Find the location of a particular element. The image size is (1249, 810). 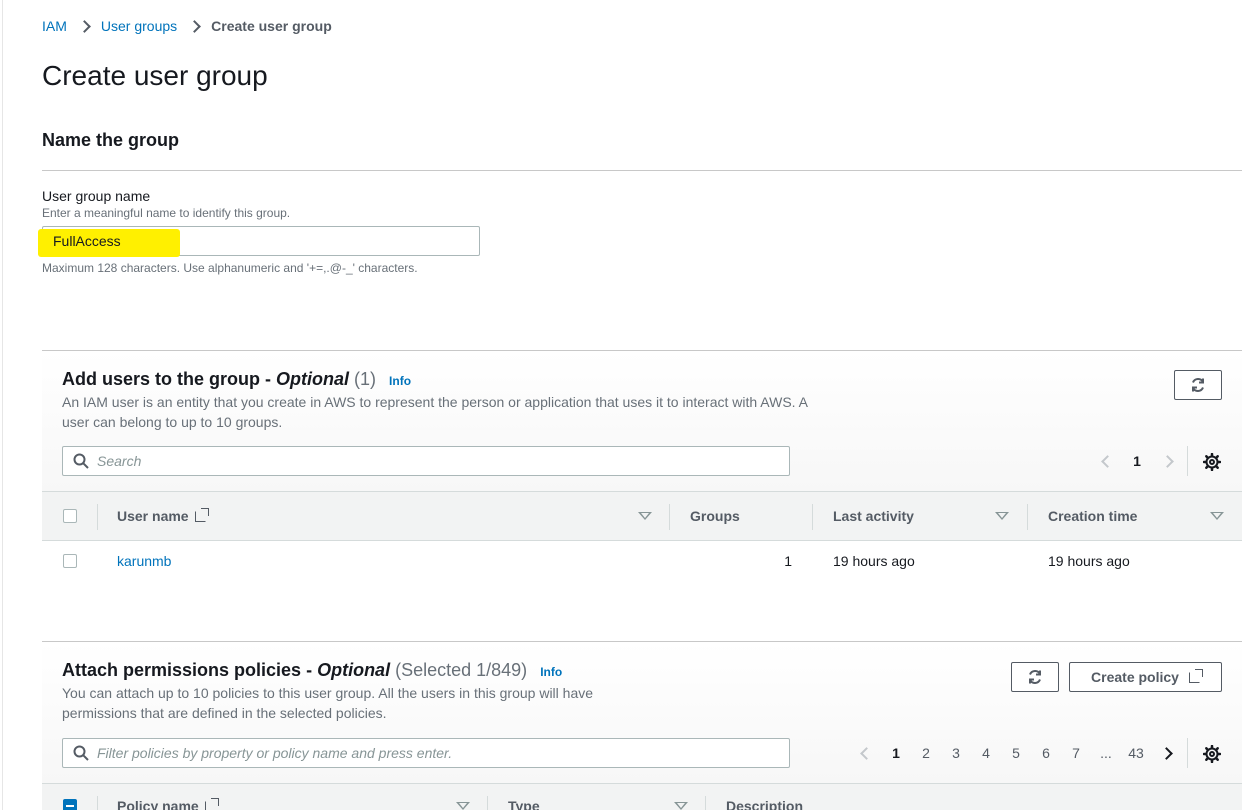

breadcrumb-user-groups-link: User groups is located at coordinates (139, 26).